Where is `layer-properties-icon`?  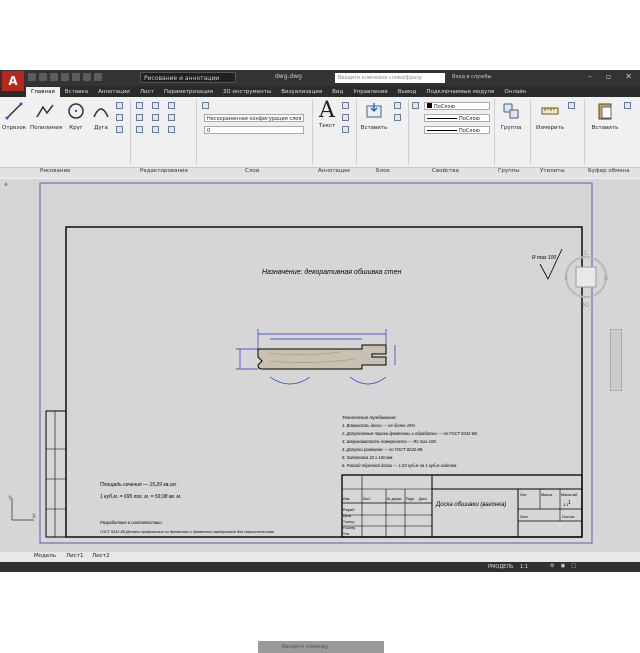
layer-properties-icon is located at coordinates (205, 105).